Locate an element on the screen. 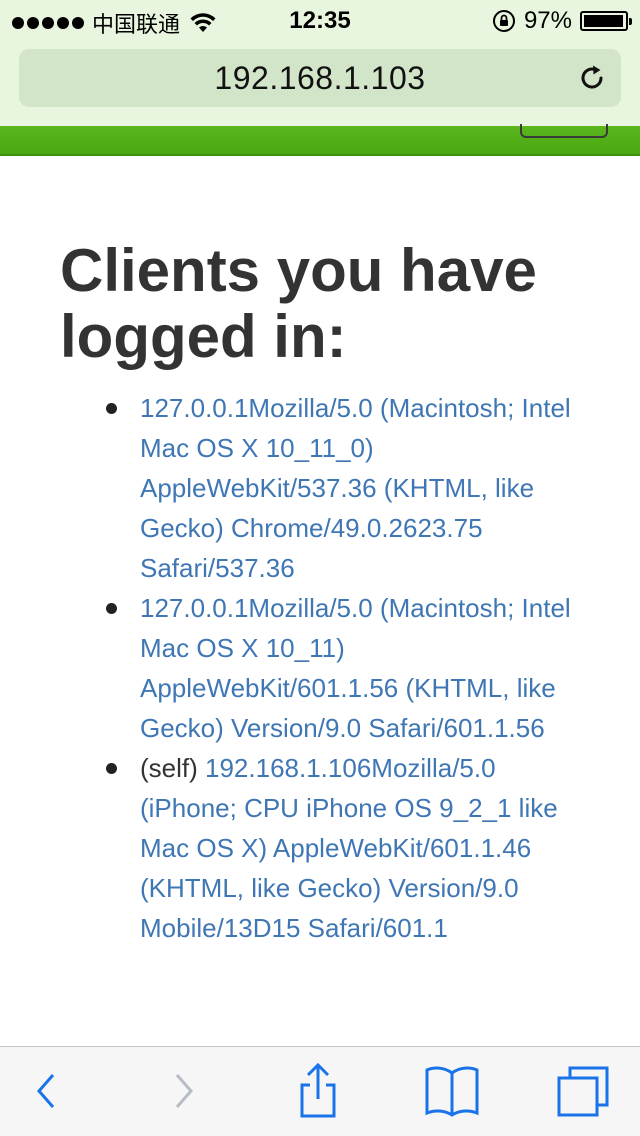 This screenshot has height=1136, width=640. self-tag: (self) is located at coordinates (169, 768).